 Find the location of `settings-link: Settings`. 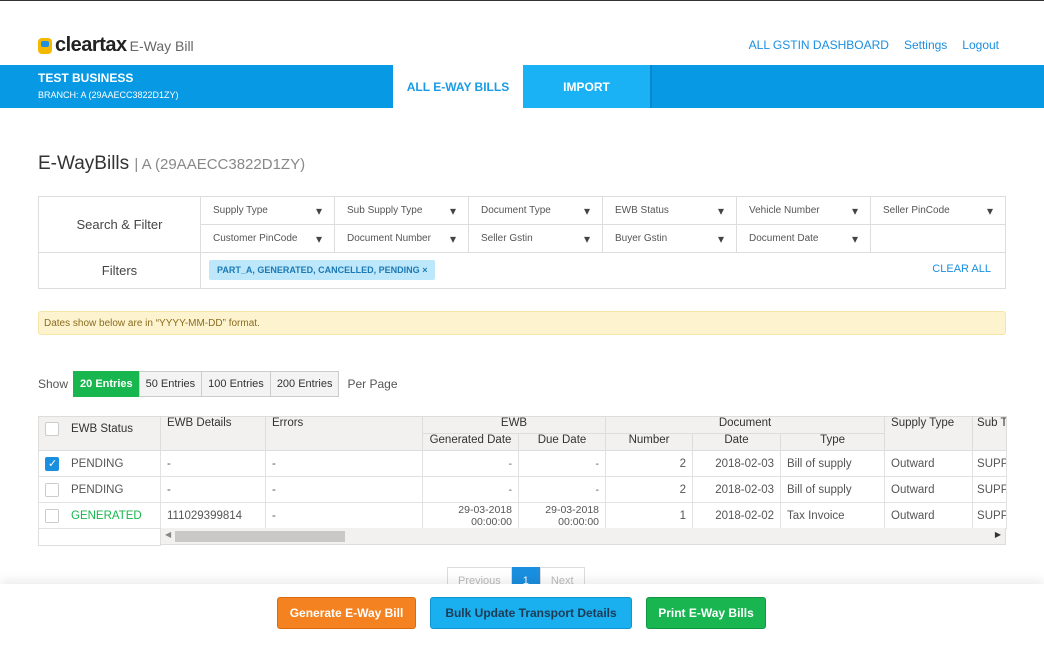

settings-link: Settings is located at coordinates (925, 45).